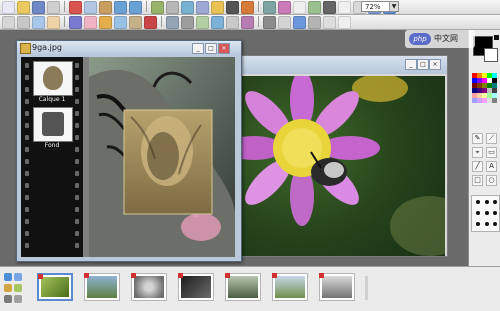 The width and height of the screenshot is (500, 311). I want to click on window-titlebar: _ □ ×, so click(342, 65).